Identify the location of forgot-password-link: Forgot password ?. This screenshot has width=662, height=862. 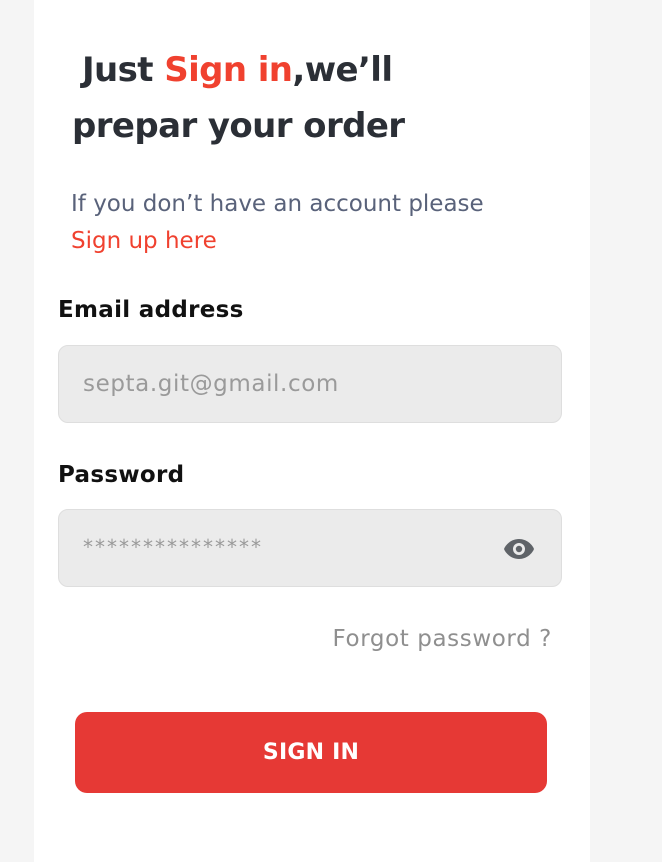
(442, 639).